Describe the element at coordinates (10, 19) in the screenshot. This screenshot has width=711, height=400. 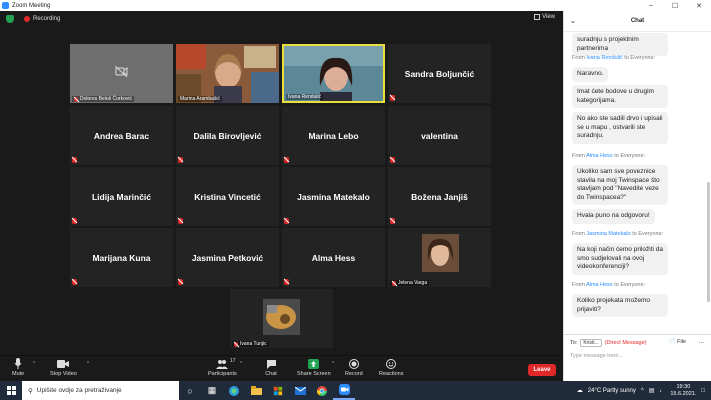
I see `shield-icon` at that location.